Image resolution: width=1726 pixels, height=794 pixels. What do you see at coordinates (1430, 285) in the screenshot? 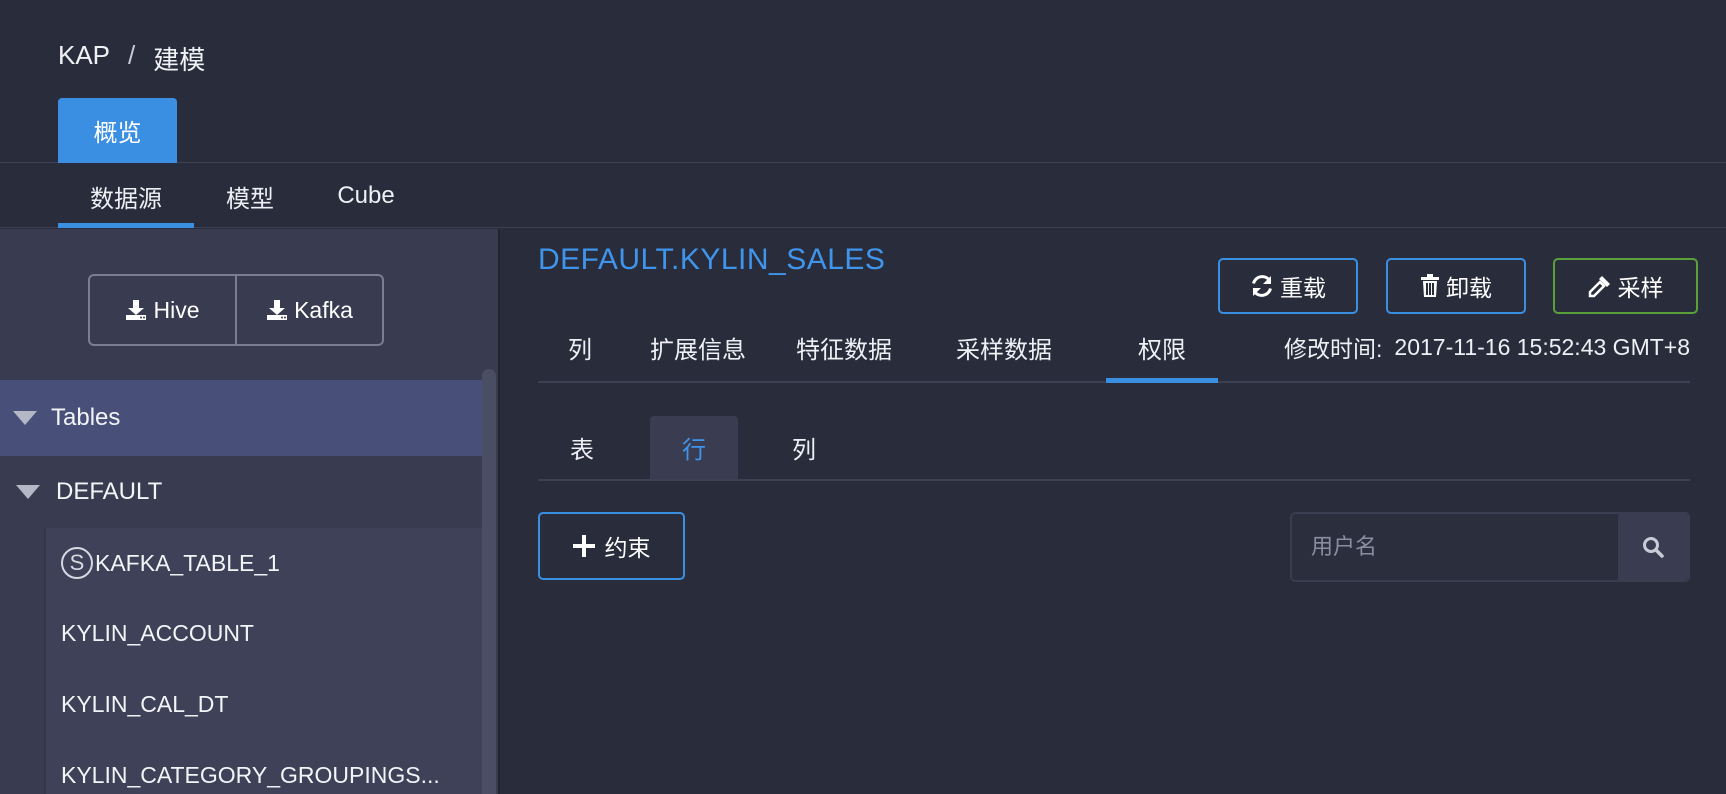
I see `trash-icon` at bounding box center [1430, 285].